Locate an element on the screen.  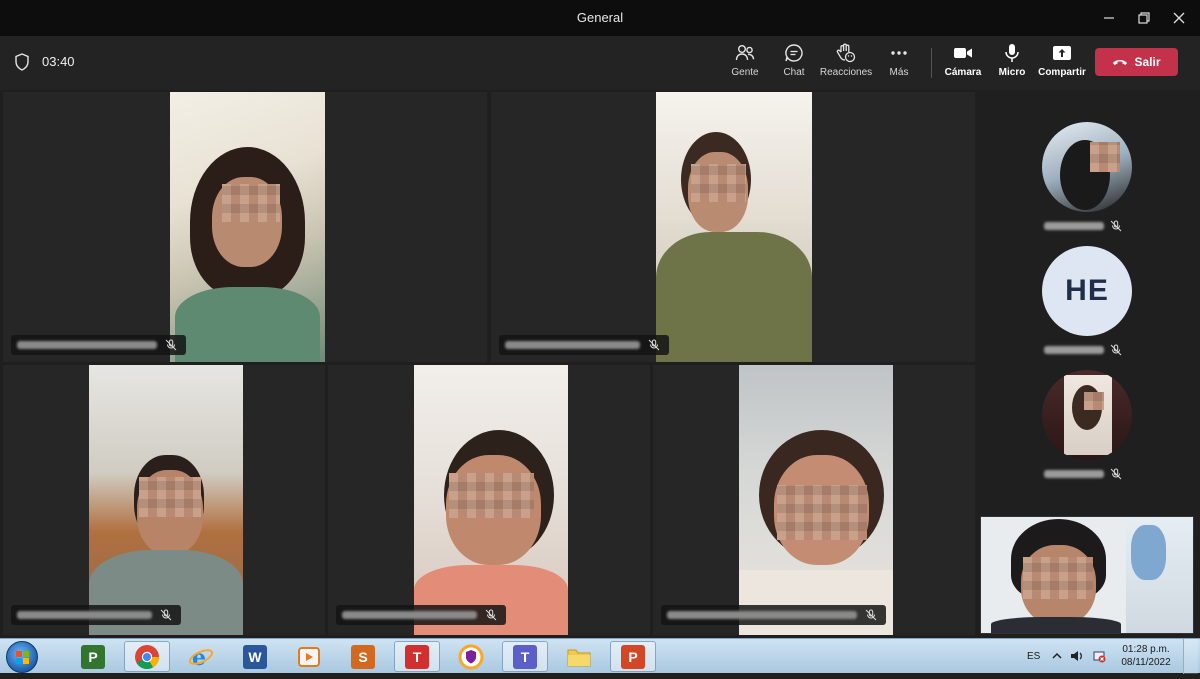
reactions-button: Reacciones is located at coordinates (846, 64).